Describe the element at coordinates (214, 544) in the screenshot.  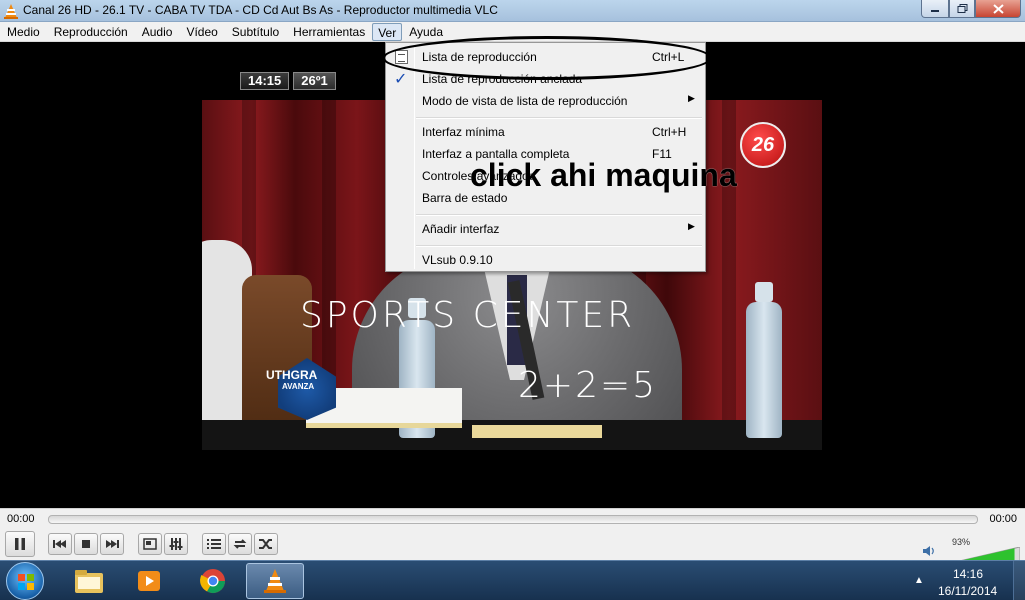
I see `playlist-icon` at that location.